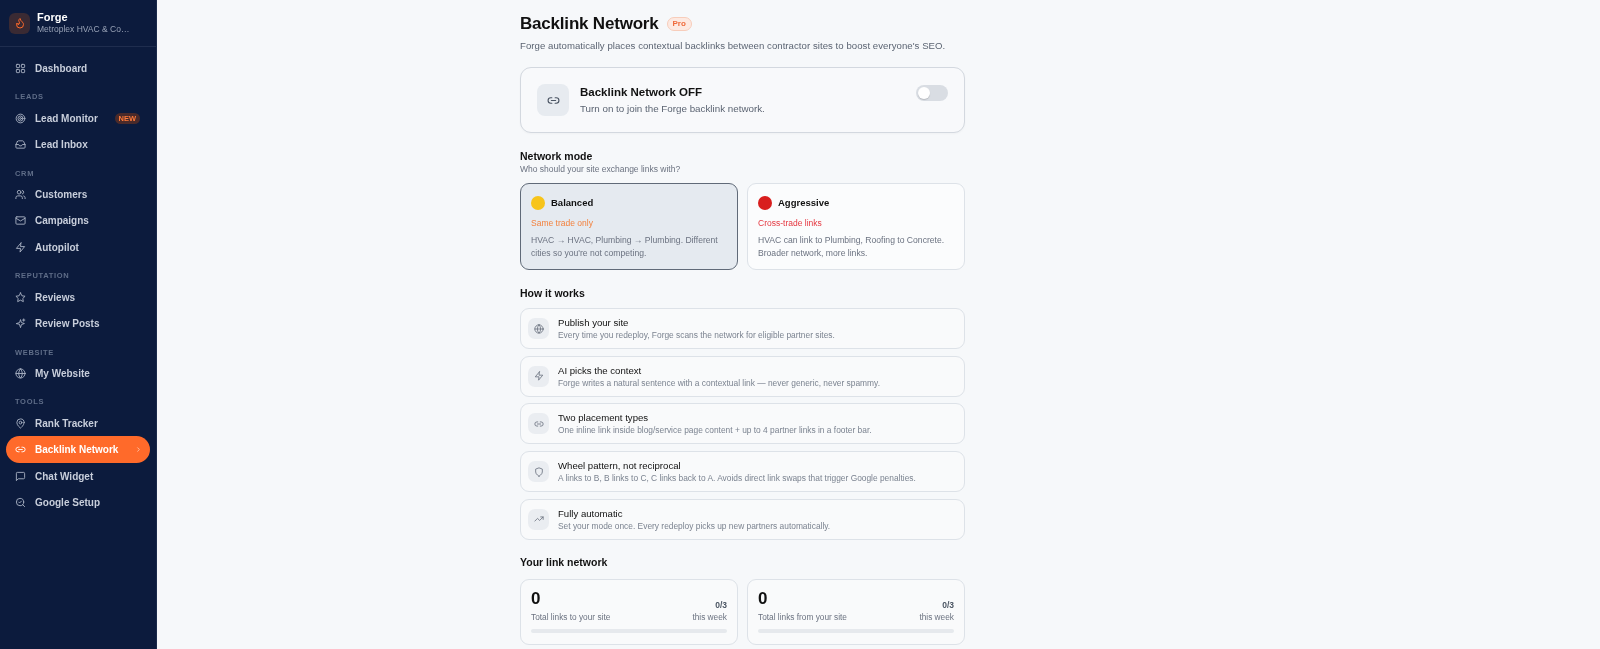 This screenshot has width=1600, height=649. What do you see at coordinates (78, 68) in the screenshot?
I see `nav-item: Dashboard` at bounding box center [78, 68].